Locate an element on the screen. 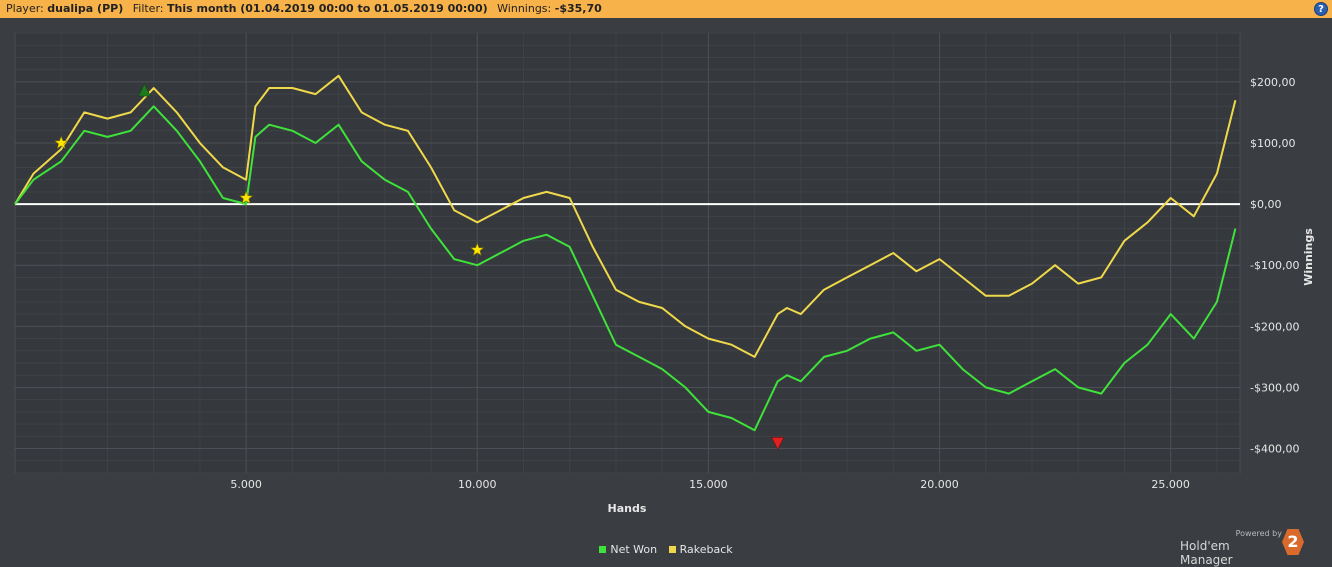 This screenshot has height=567, width=1332. x-tick-label: 20.000 is located at coordinates (939, 484).